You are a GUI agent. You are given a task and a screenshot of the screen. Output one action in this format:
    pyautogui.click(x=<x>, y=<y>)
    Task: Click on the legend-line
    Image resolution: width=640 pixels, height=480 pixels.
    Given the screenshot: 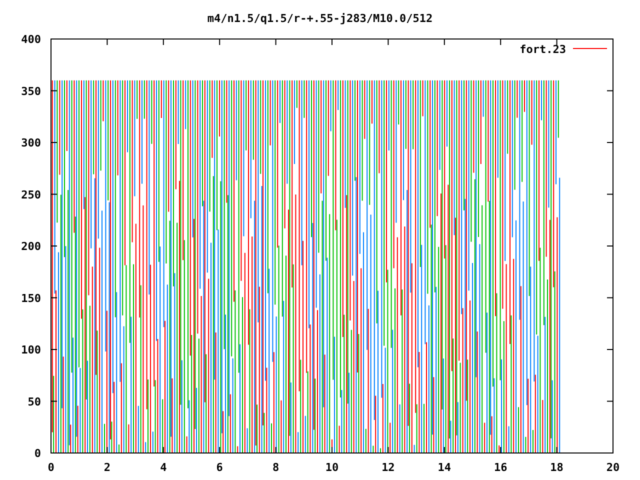 What is the action you would take?
    pyautogui.click(x=590, y=48)
    